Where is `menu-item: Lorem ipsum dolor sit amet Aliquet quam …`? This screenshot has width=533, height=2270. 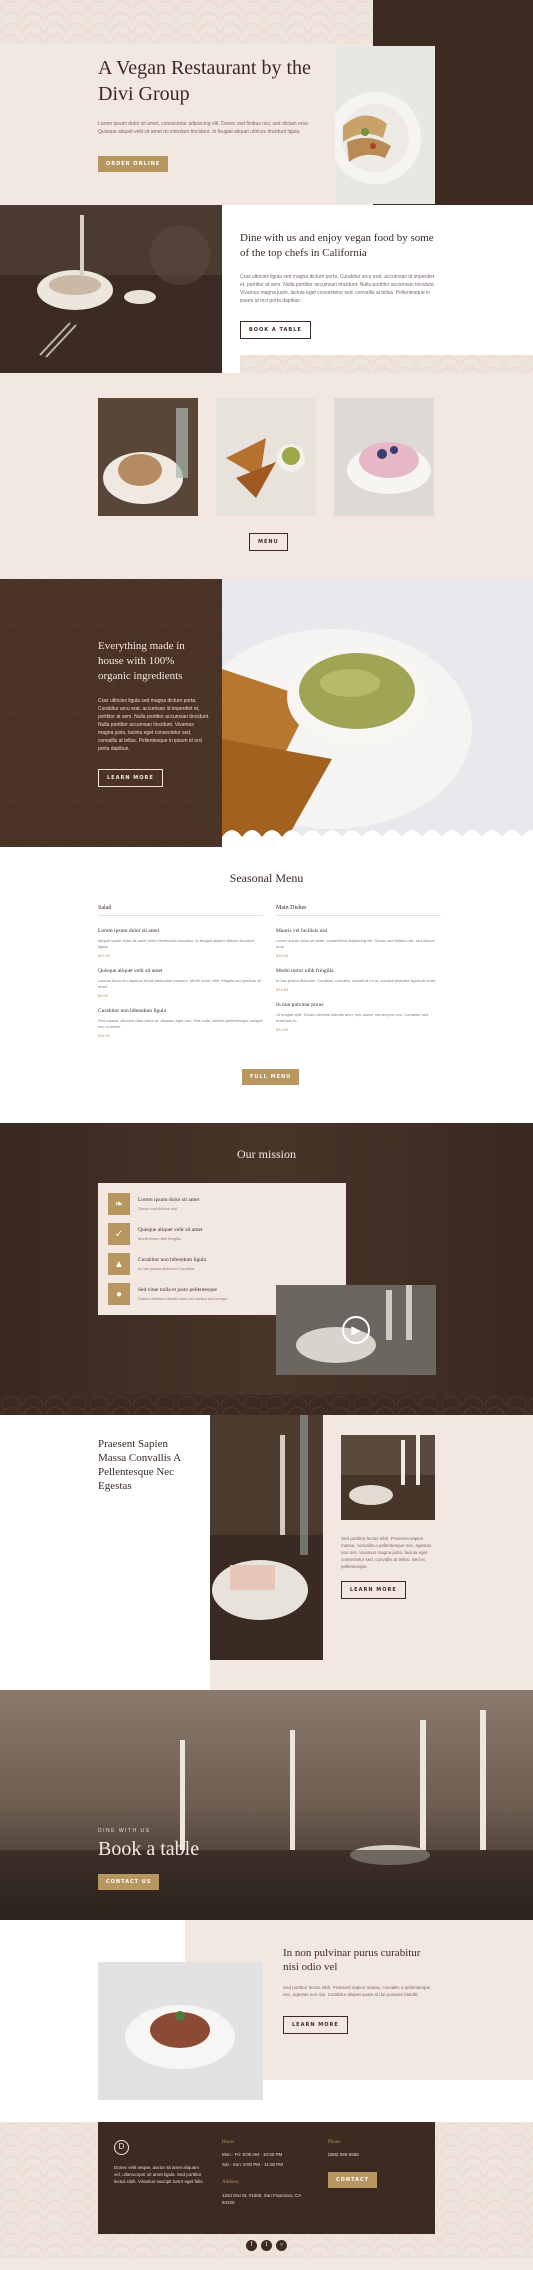
menu-item: Lorem ipsum dolor sit amet Aliquet quam … is located at coordinates (180, 943).